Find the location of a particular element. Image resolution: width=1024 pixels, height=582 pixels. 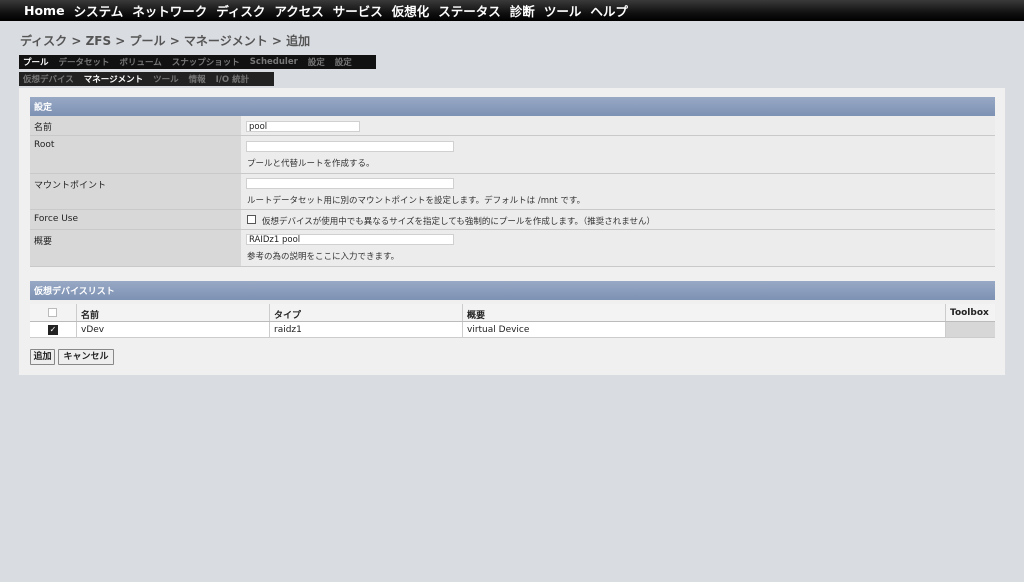

nav-disk: ディスク is located at coordinates (240, 10).